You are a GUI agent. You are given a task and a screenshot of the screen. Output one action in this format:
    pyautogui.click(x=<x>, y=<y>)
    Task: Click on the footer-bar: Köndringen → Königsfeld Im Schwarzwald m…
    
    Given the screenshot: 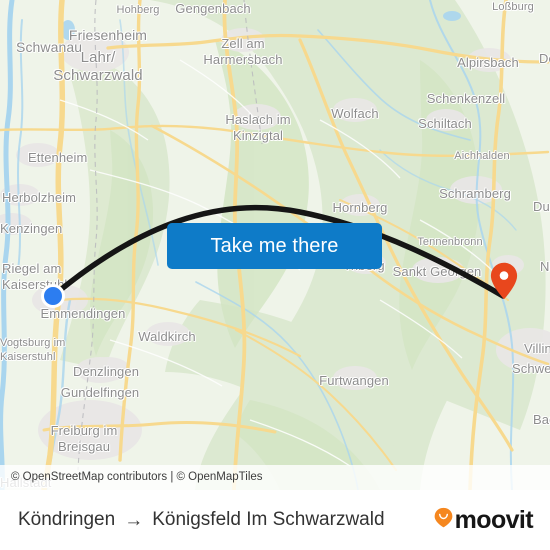 What is the action you would take?
    pyautogui.click(x=275, y=520)
    